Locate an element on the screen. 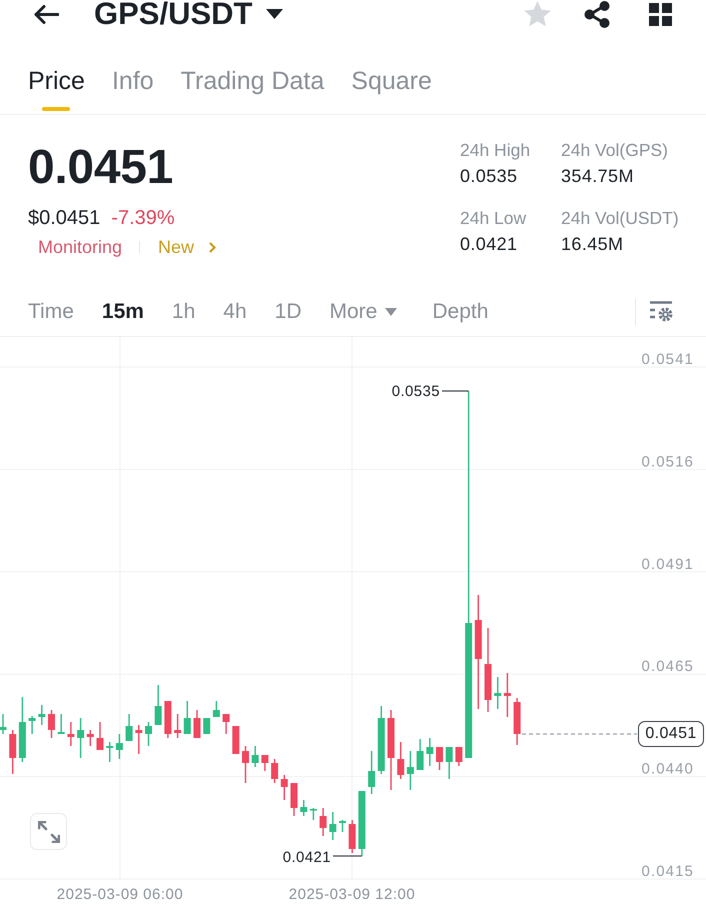 The width and height of the screenshot is (706, 906). tab: Trading Data is located at coordinates (252, 88).